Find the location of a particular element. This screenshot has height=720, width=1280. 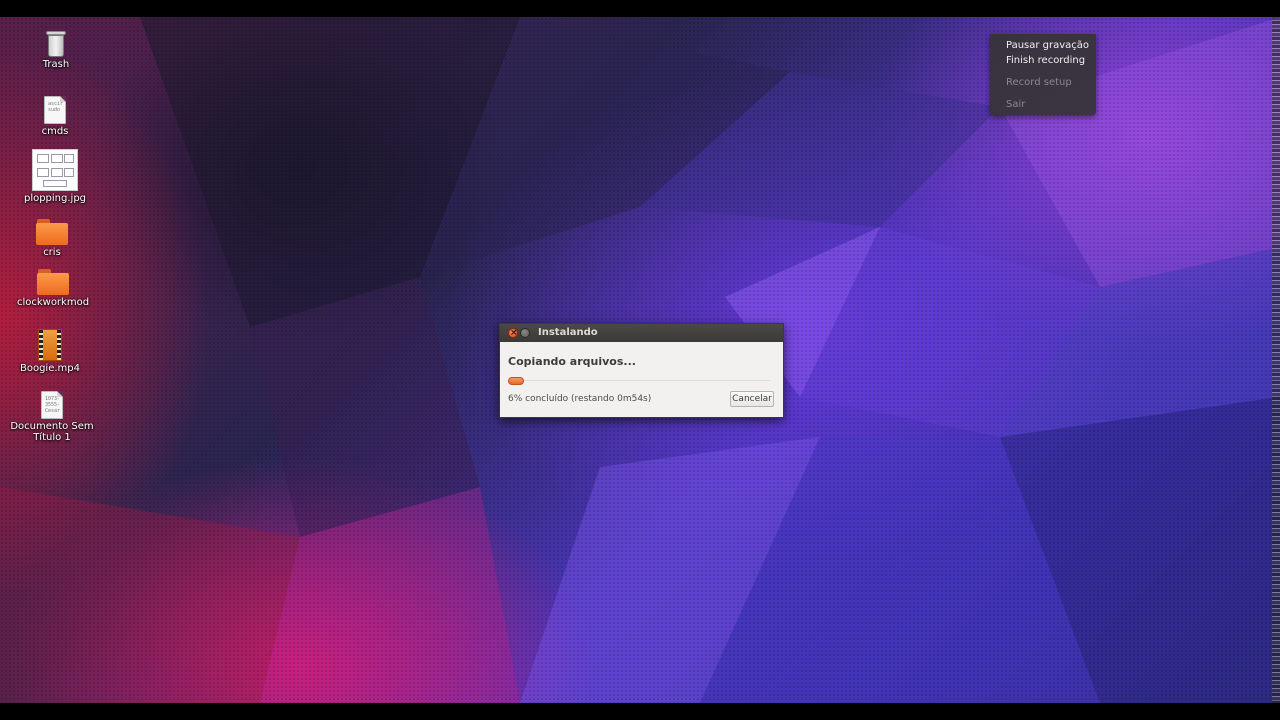

desktop-icon-cris: cris is located at coordinates (52, 238).